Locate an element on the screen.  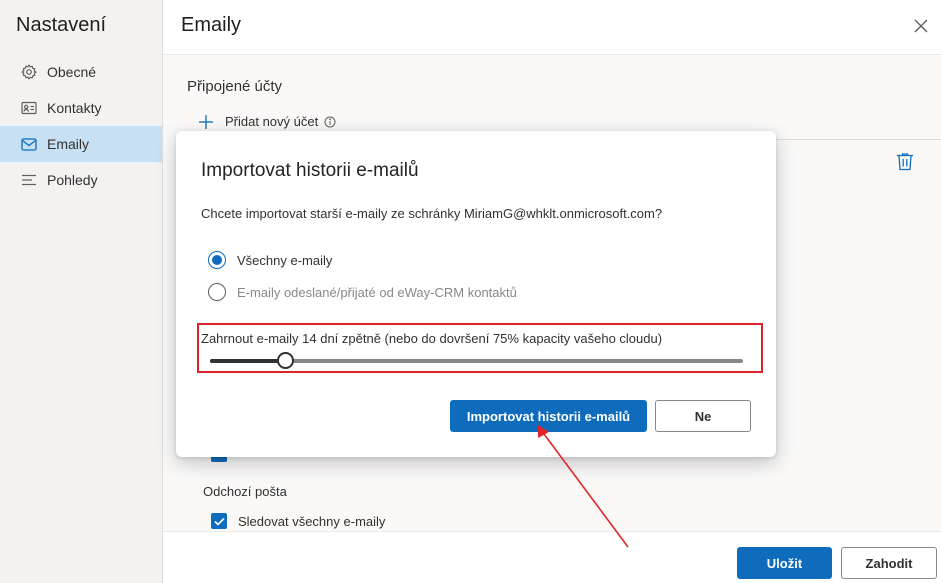
slider-fill is located at coordinates (247, 361).